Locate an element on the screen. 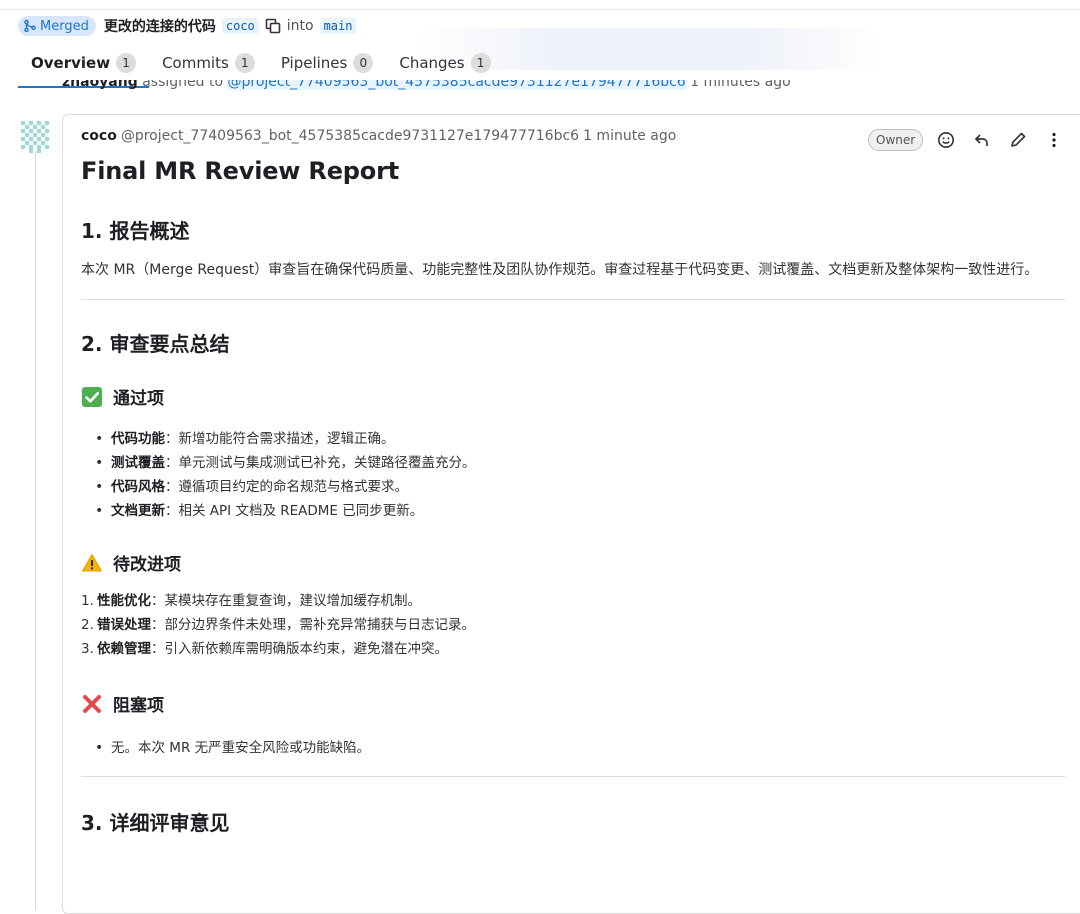 Image resolution: width=1080 pixels, height=914 pixels. check-mark-icon is located at coordinates (92, 397).